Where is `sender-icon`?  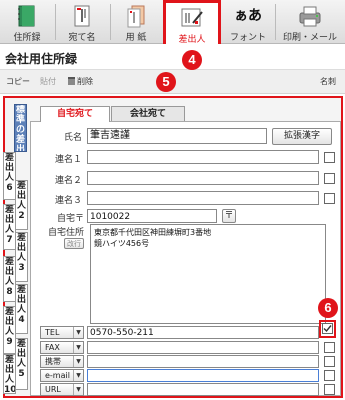
sender-icon is located at coordinates (192, 17).